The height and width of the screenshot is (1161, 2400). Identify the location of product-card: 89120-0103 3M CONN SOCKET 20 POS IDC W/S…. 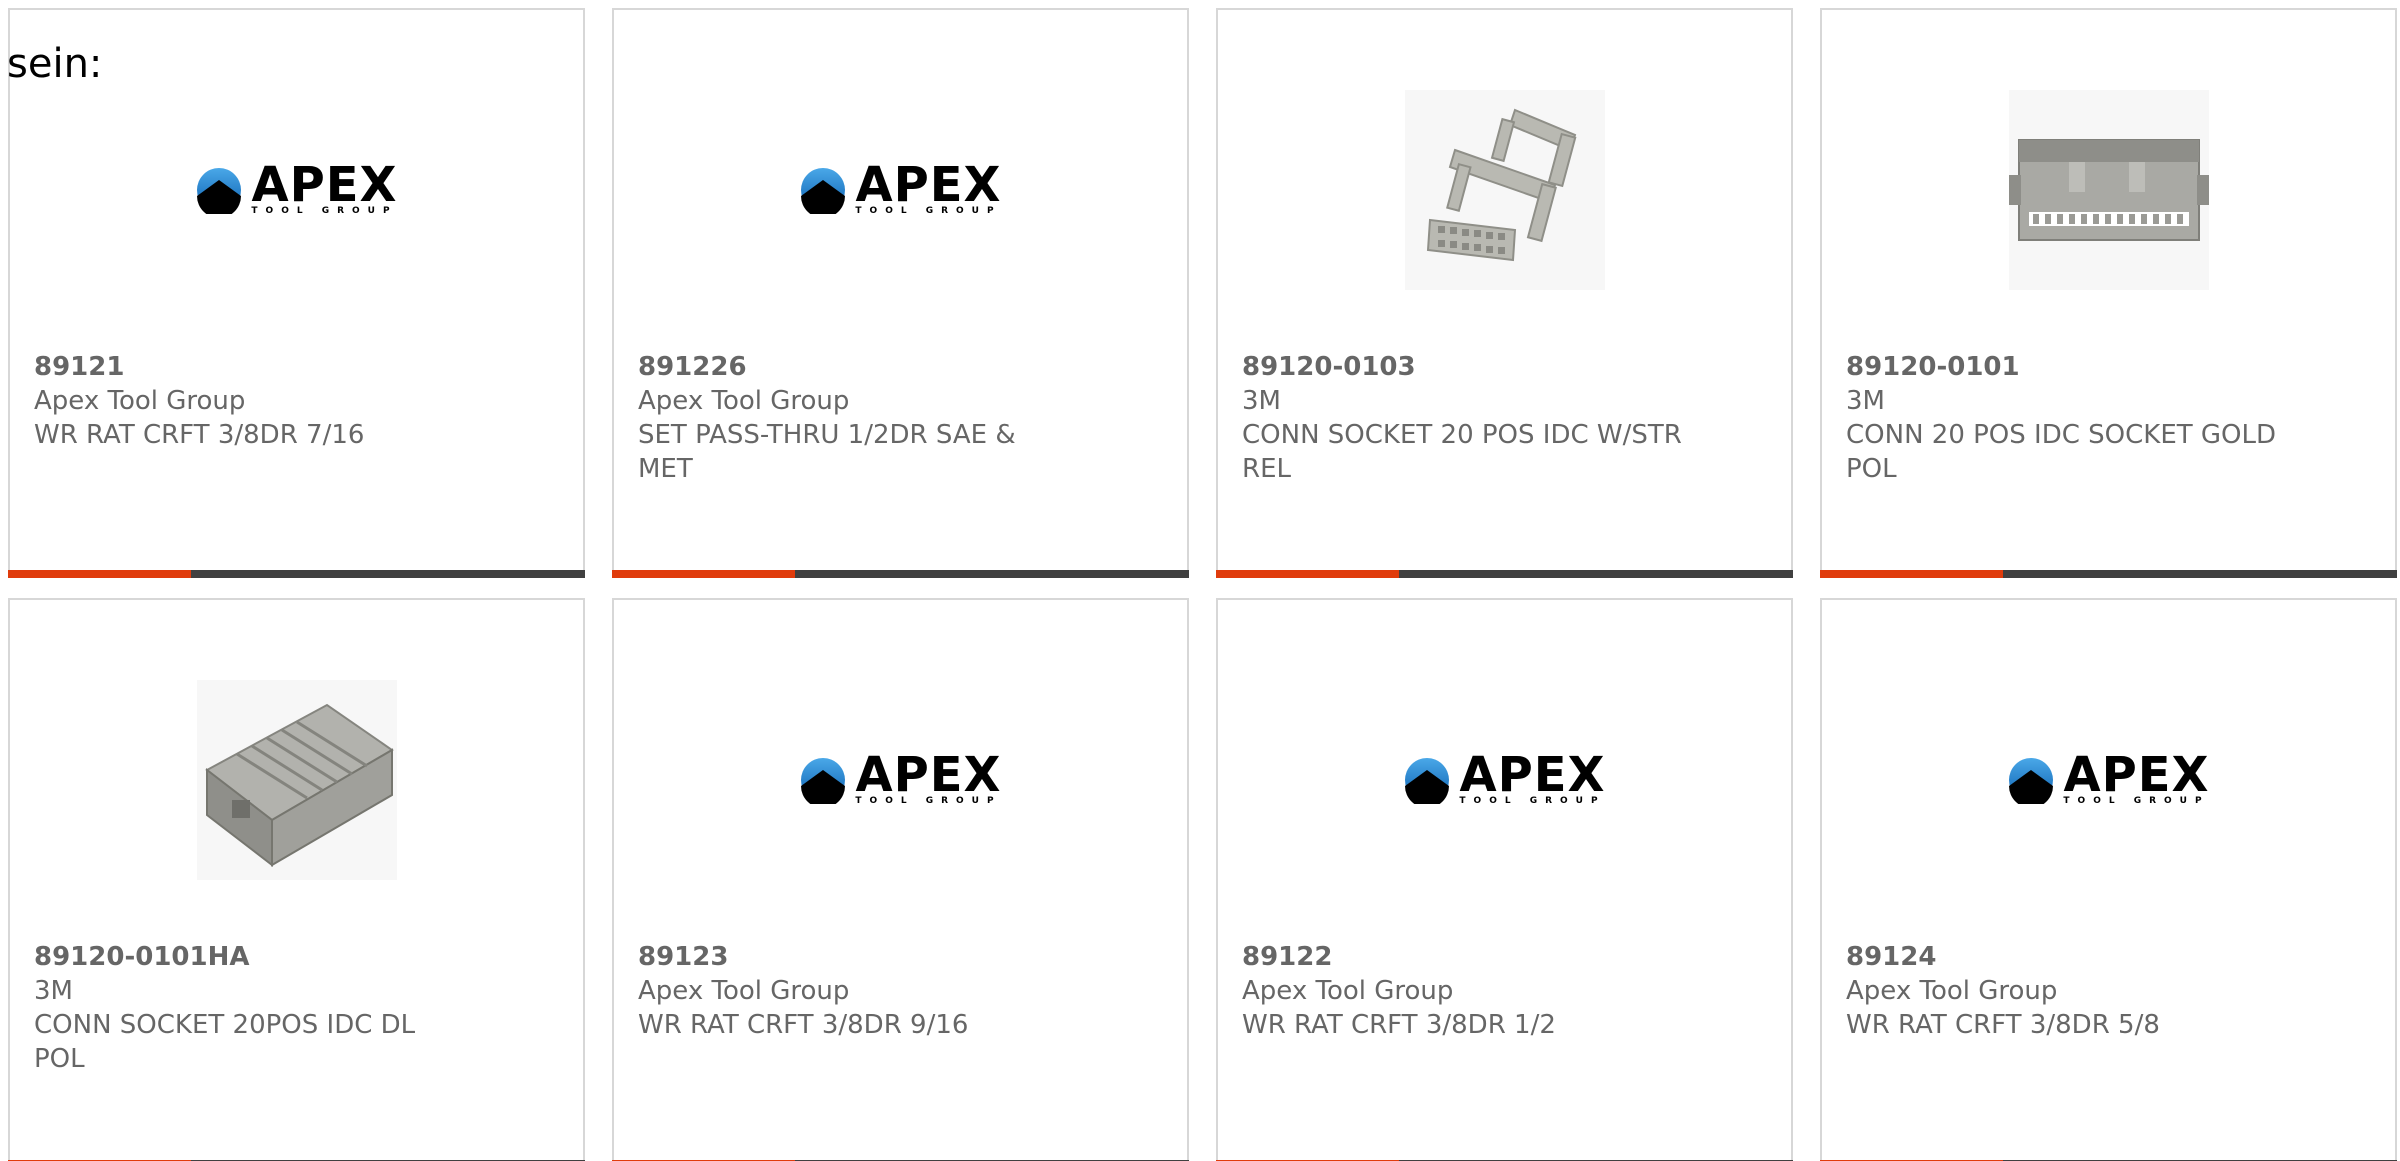
(1504, 293).